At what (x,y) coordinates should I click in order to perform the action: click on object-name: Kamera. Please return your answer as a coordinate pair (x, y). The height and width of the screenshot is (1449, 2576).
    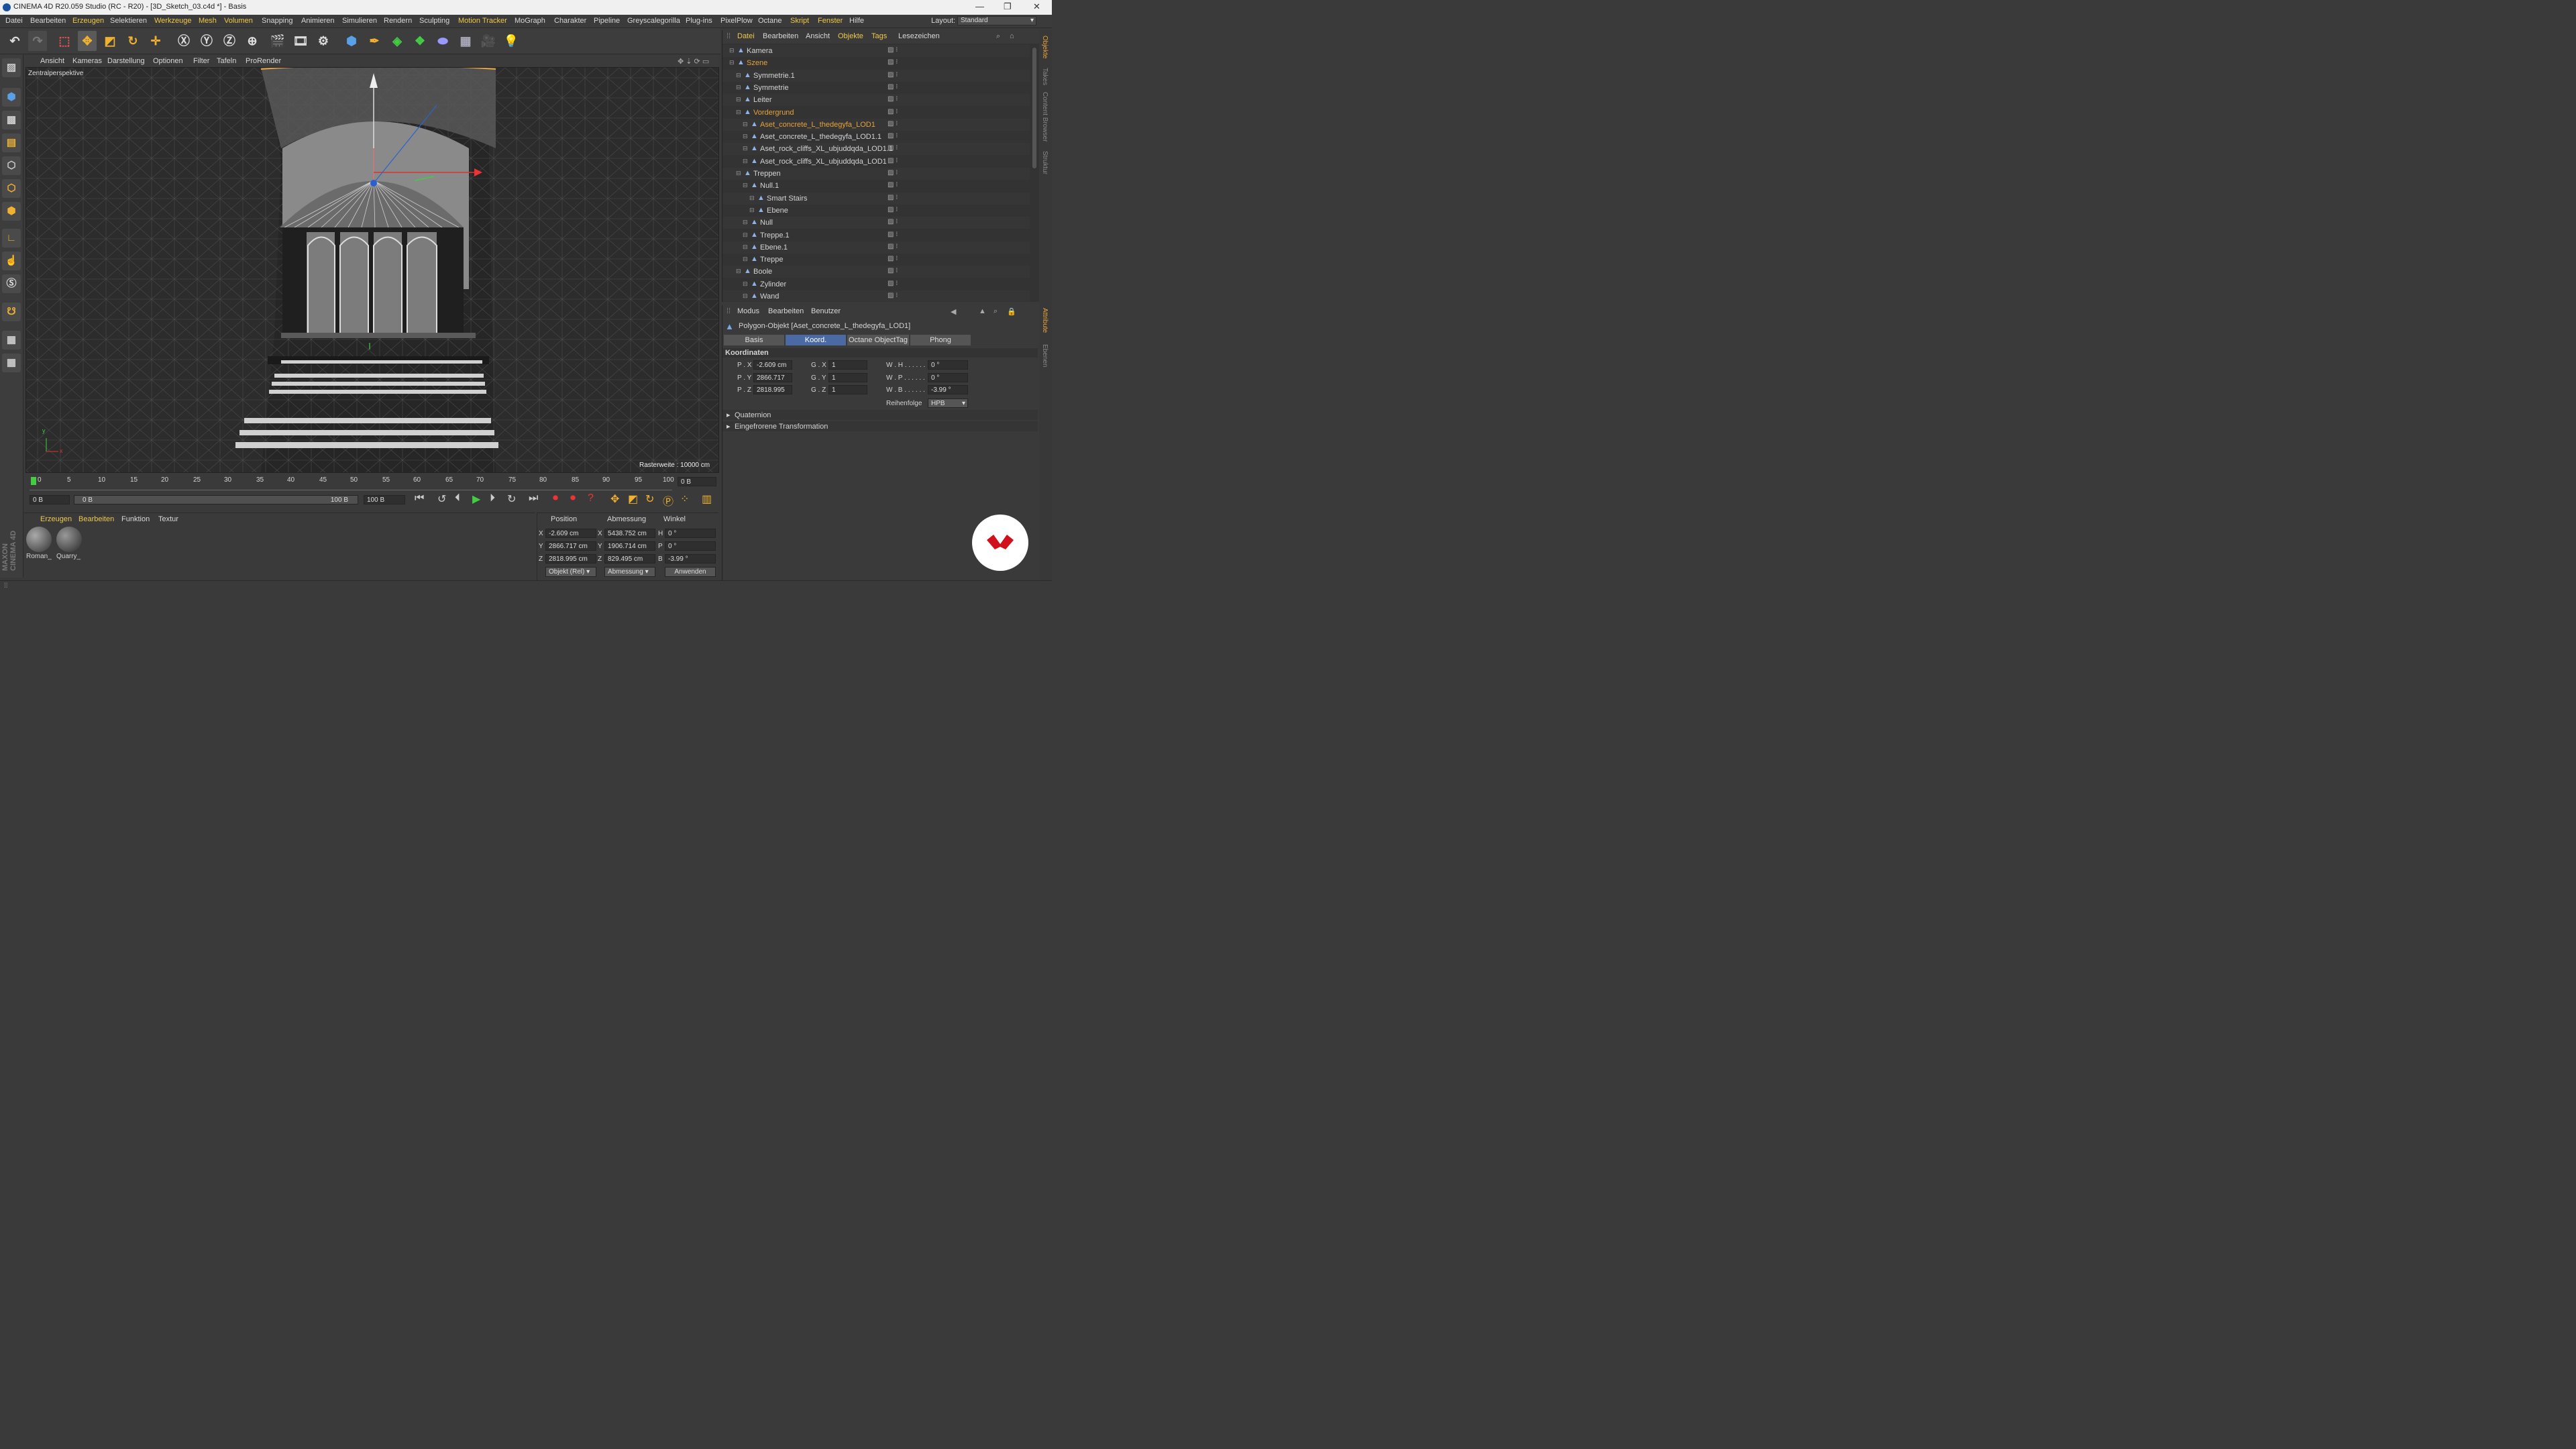
    Looking at the image, I should click on (760, 51).